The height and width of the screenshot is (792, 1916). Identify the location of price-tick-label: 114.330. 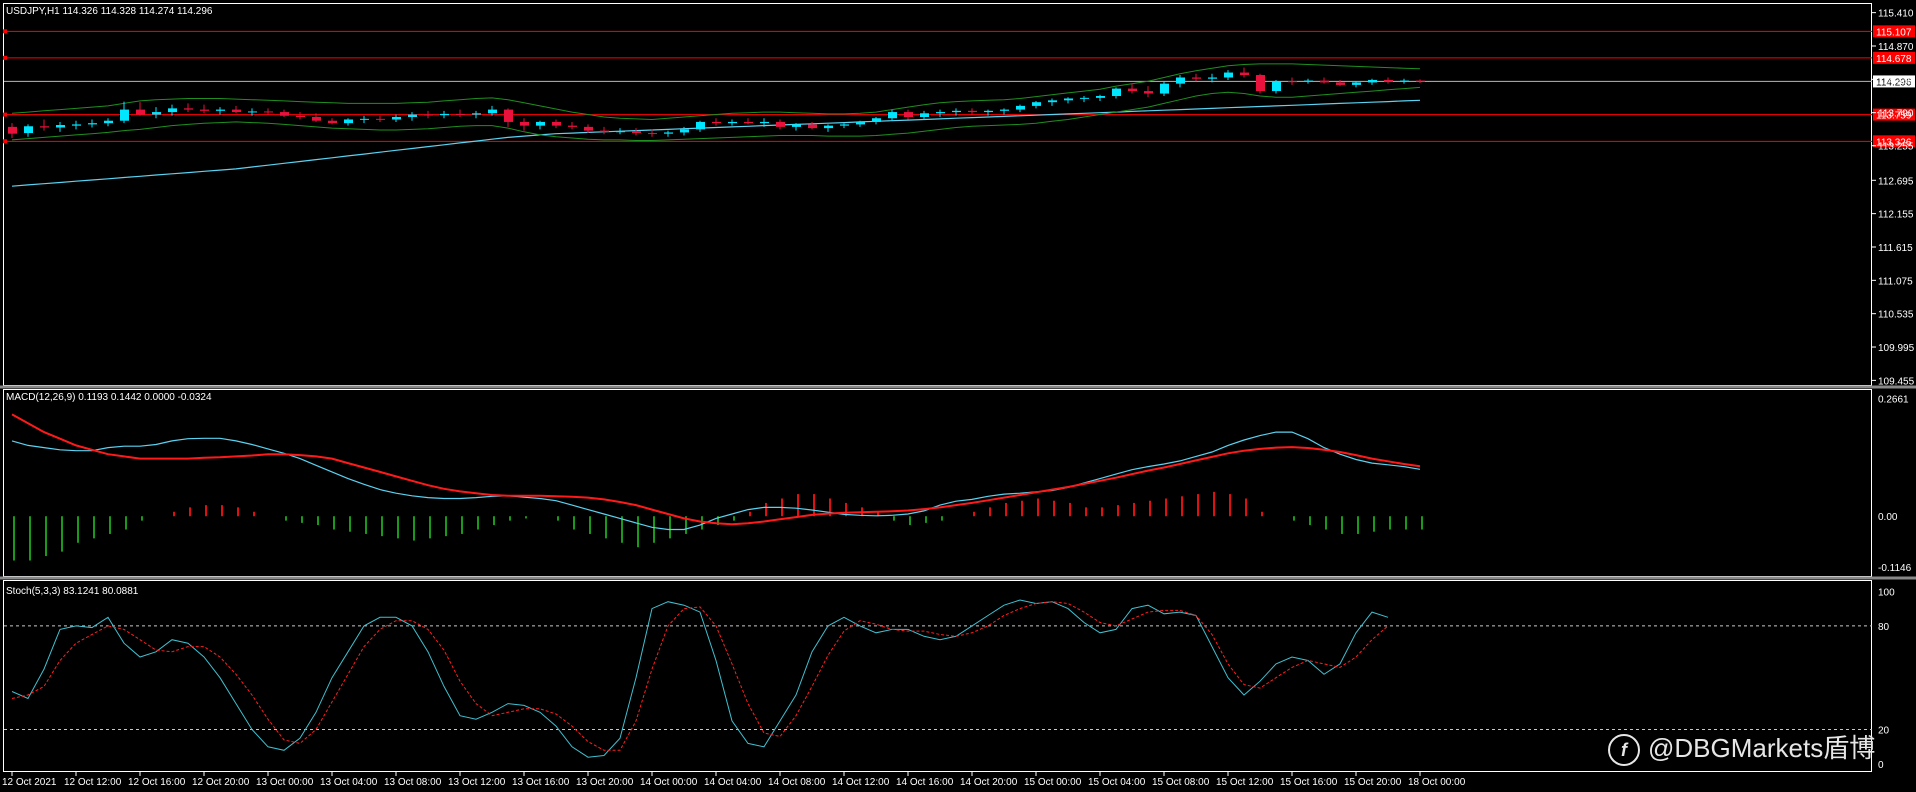
(1896, 80).